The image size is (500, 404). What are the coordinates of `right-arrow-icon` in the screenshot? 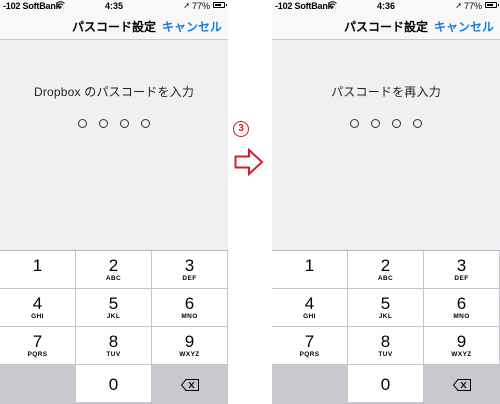 It's located at (249, 164).